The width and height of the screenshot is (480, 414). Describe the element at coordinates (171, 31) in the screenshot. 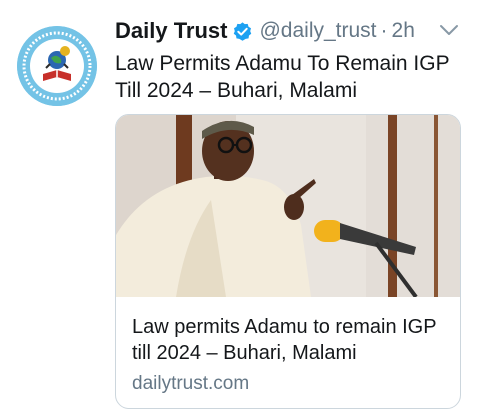

I see `display-name: Daily Trust` at that location.